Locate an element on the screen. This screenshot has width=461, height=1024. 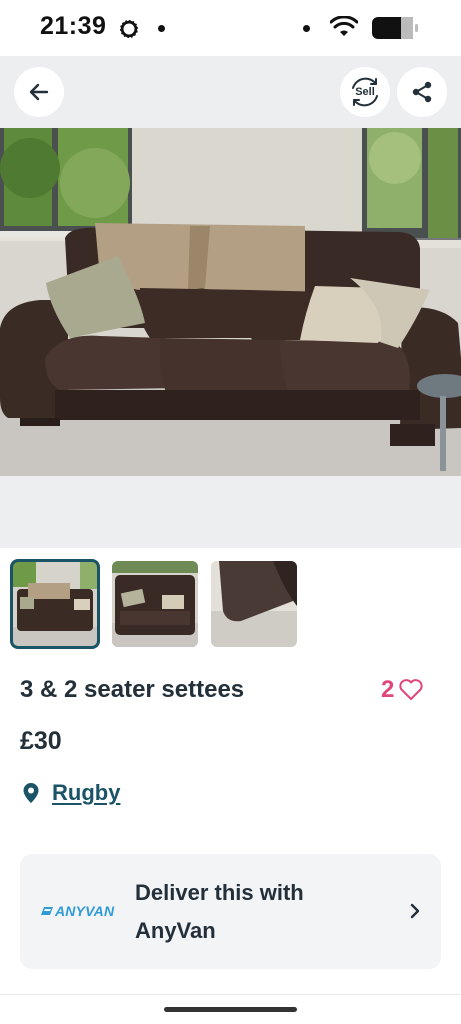
sell-label: Sell is located at coordinates (365, 92).